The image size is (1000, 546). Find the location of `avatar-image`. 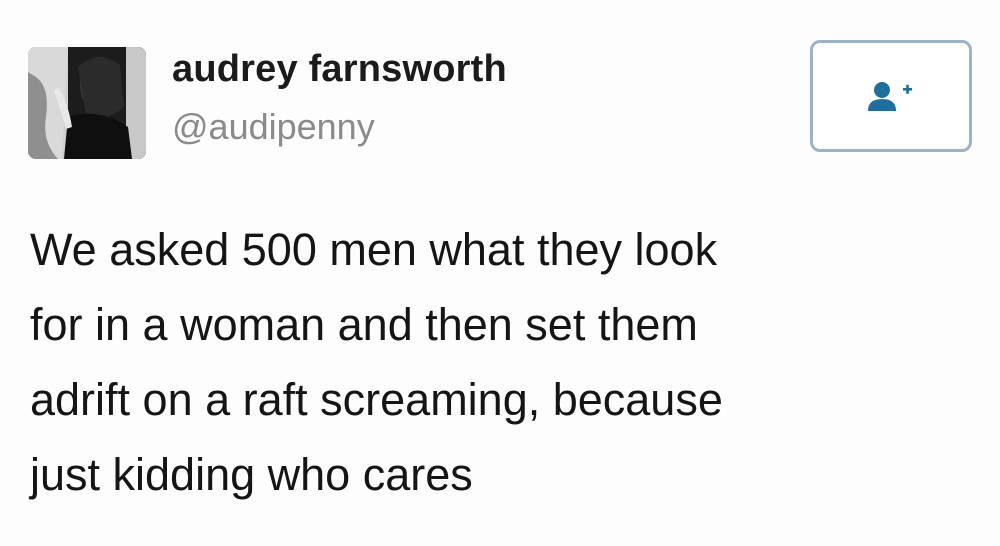

avatar-image is located at coordinates (87, 103).